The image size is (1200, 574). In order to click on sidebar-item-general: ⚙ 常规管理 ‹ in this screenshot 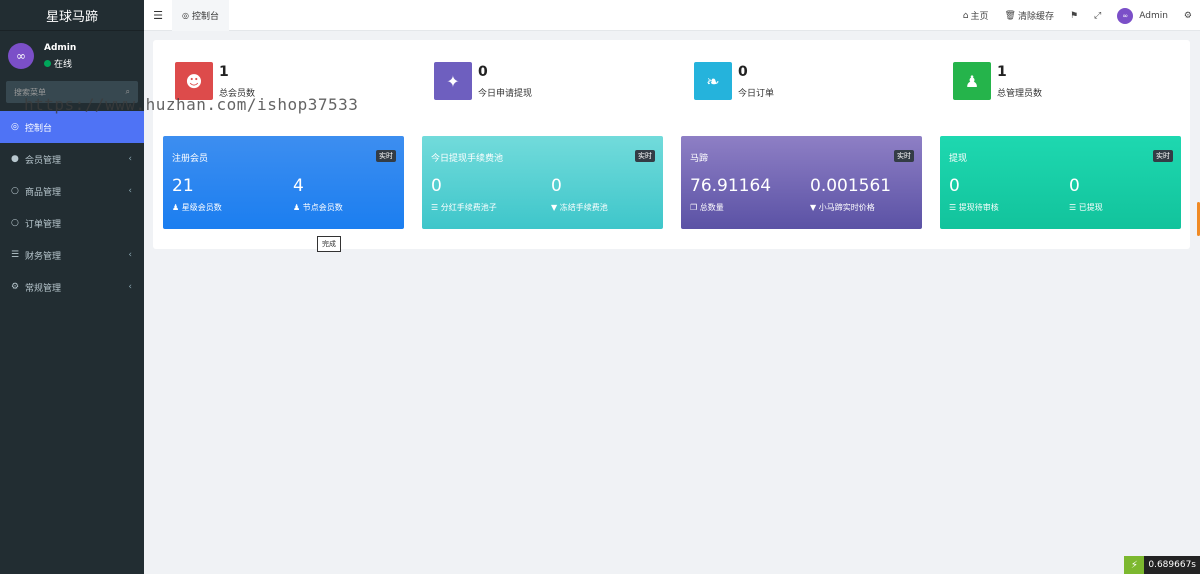, I will do `click(72, 287)`.